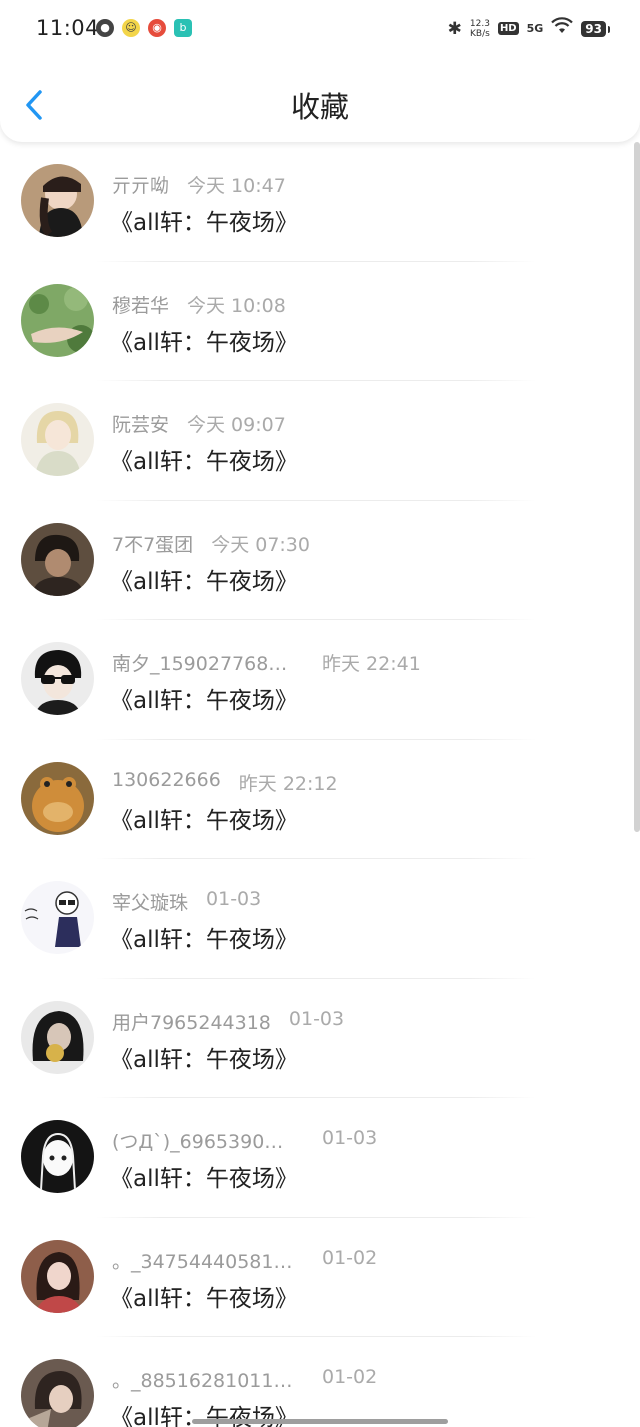 This screenshot has width=640, height=1427. Describe the element at coordinates (140, 184) in the screenshot. I see `username: 亓亓呦` at that location.